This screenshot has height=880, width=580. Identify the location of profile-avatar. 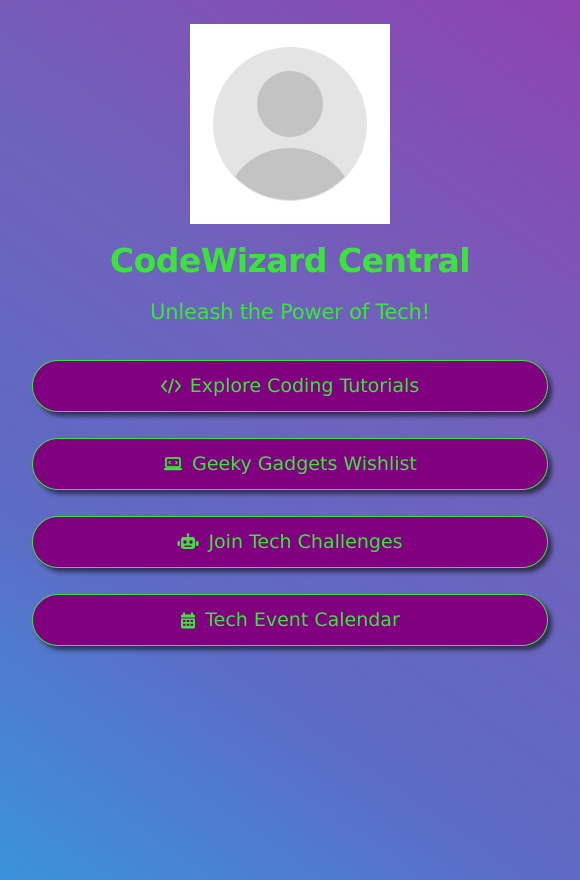
(290, 124).